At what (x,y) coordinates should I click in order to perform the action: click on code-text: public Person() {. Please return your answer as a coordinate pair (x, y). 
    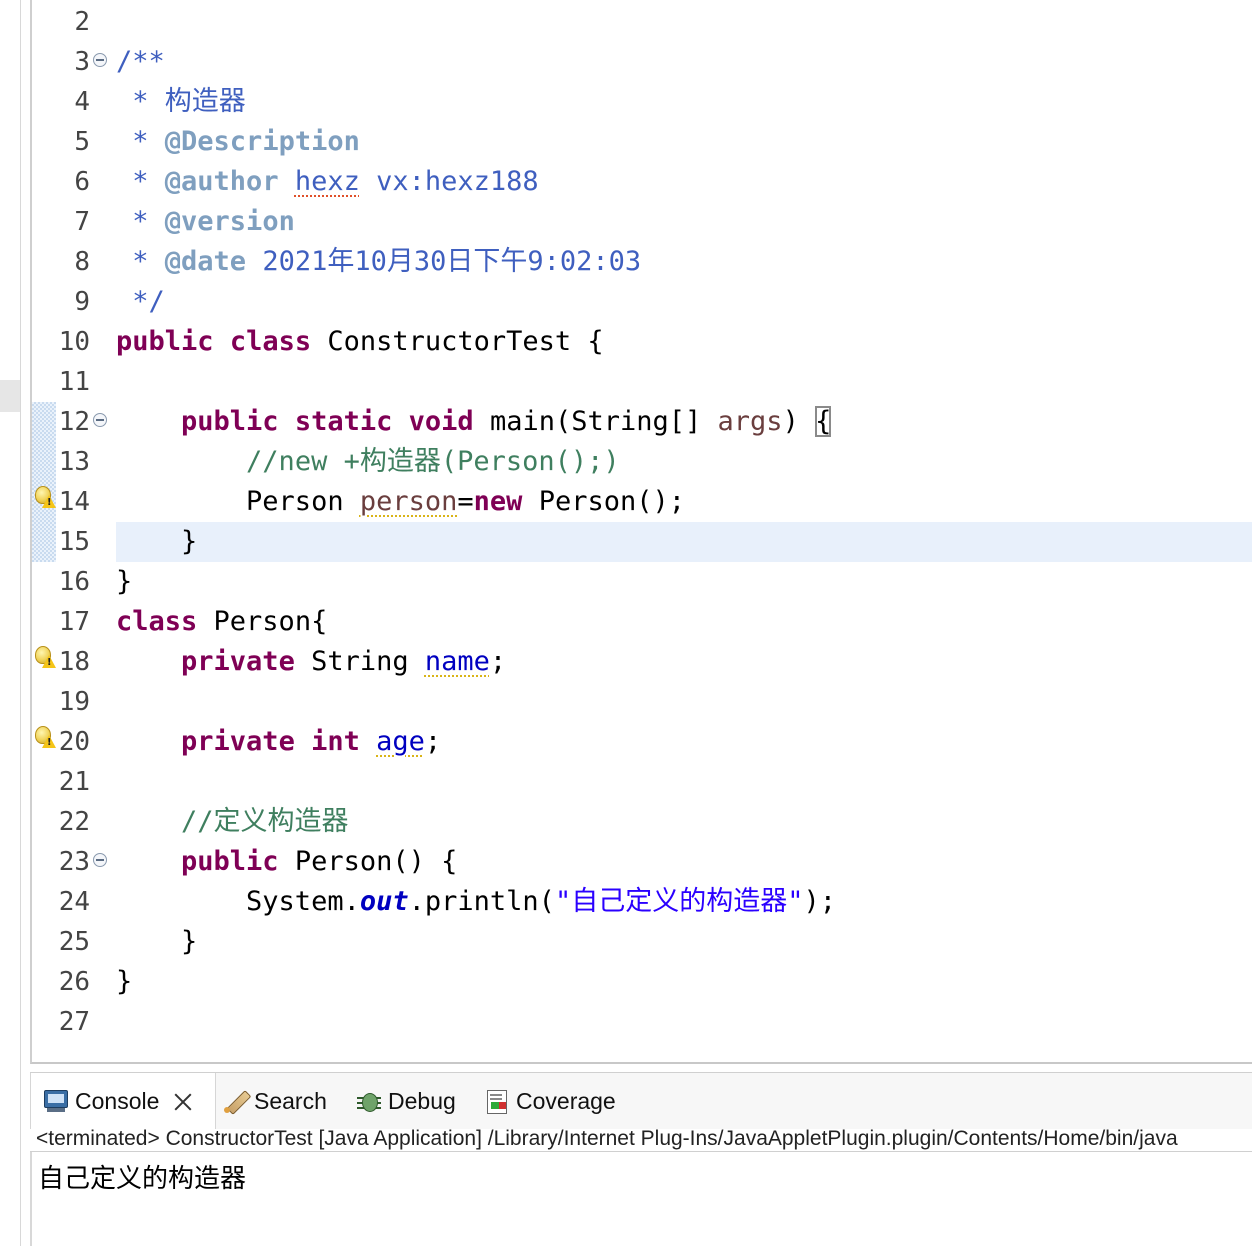
    Looking at the image, I should click on (286, 862).